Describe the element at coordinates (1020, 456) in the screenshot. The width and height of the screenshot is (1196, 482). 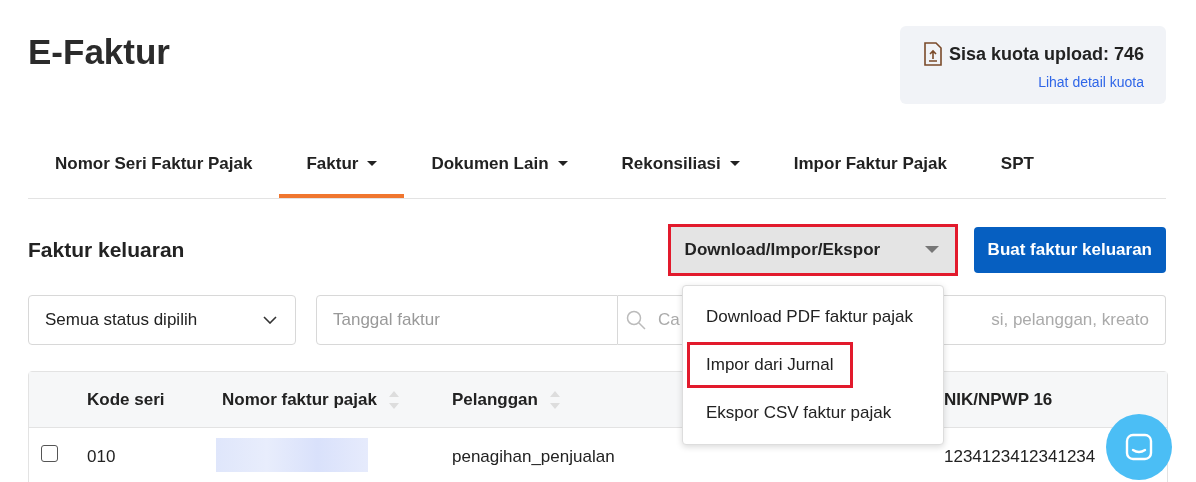
I see `table-cell: 1234123412341234` at that location.